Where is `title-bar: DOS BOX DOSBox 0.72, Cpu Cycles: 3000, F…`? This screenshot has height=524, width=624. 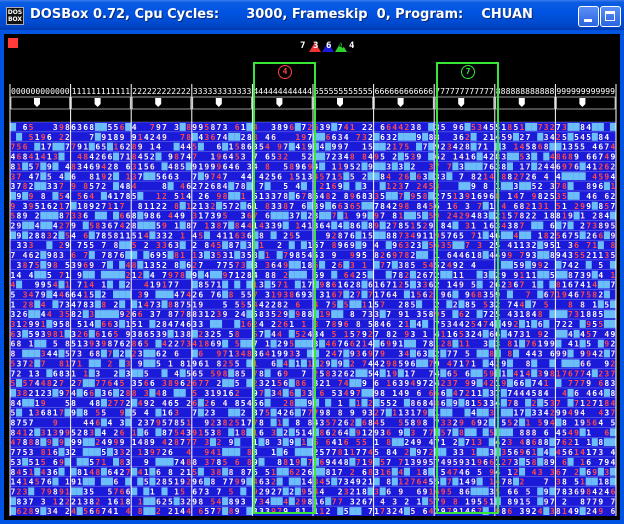 title-bar: DOS BOX DOSBox 0.72, Cpu Cycles: 3000, F… is located at coordinates (312, 15).